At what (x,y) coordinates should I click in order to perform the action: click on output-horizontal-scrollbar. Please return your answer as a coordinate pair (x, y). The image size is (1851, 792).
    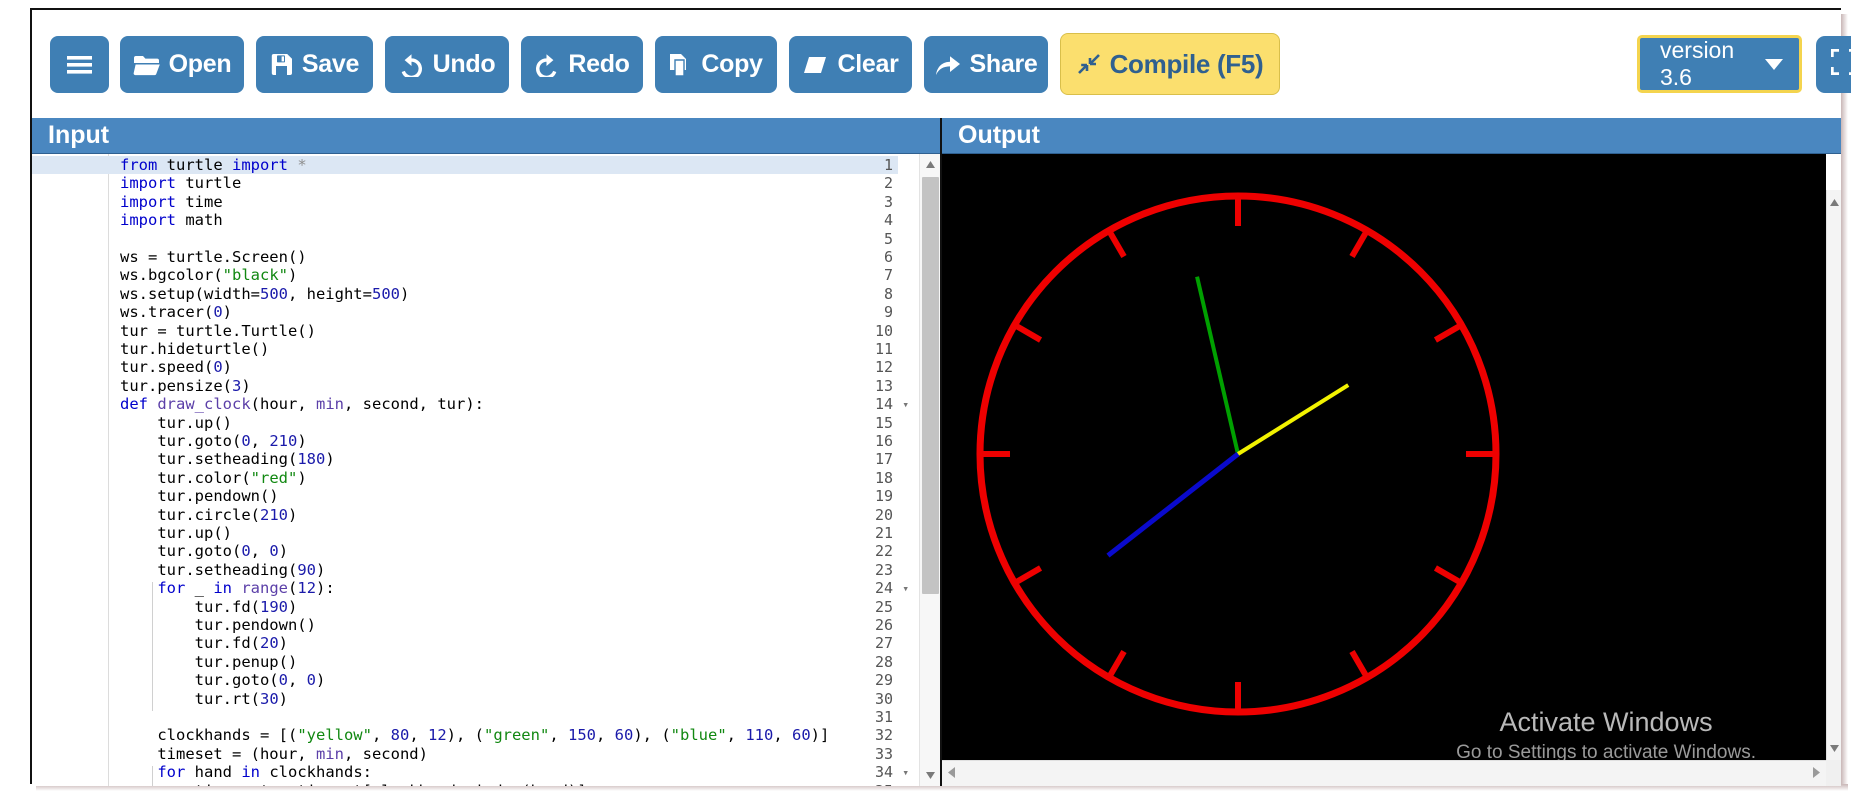
    Looking at the image, I should click on (1384, 773).